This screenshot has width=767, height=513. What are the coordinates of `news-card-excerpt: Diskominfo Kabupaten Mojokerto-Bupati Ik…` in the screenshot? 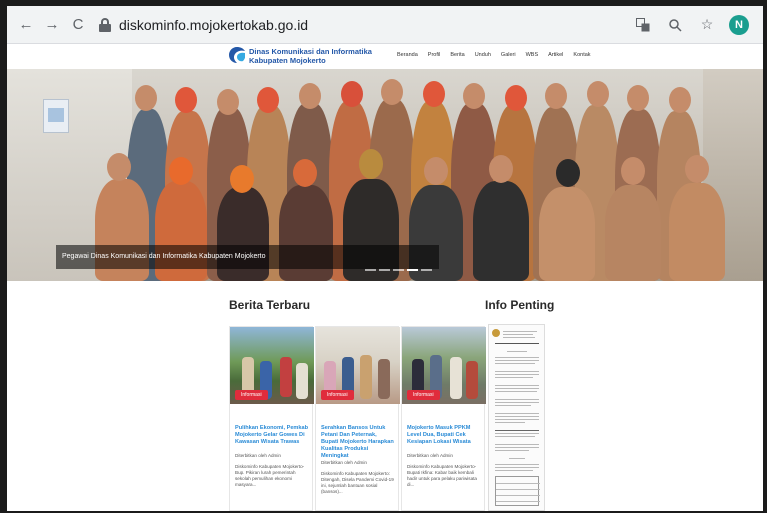 It's located at (442, 475).